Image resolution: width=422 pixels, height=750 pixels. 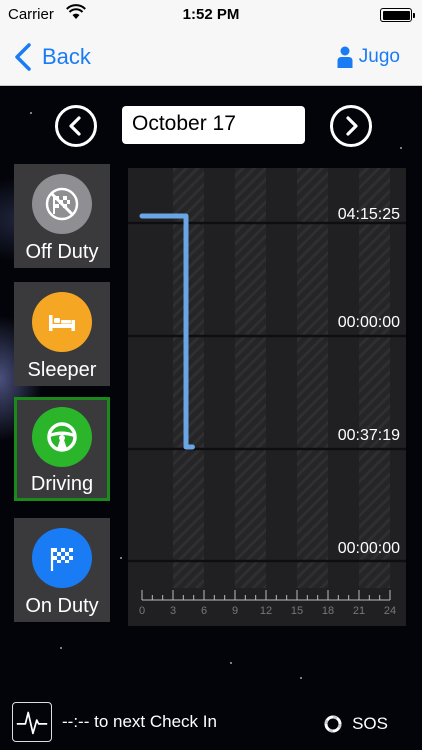 What do you see at coordinates (345, 57) in the screenshot?
I see `person-icon` at bounding box center [345, 57].